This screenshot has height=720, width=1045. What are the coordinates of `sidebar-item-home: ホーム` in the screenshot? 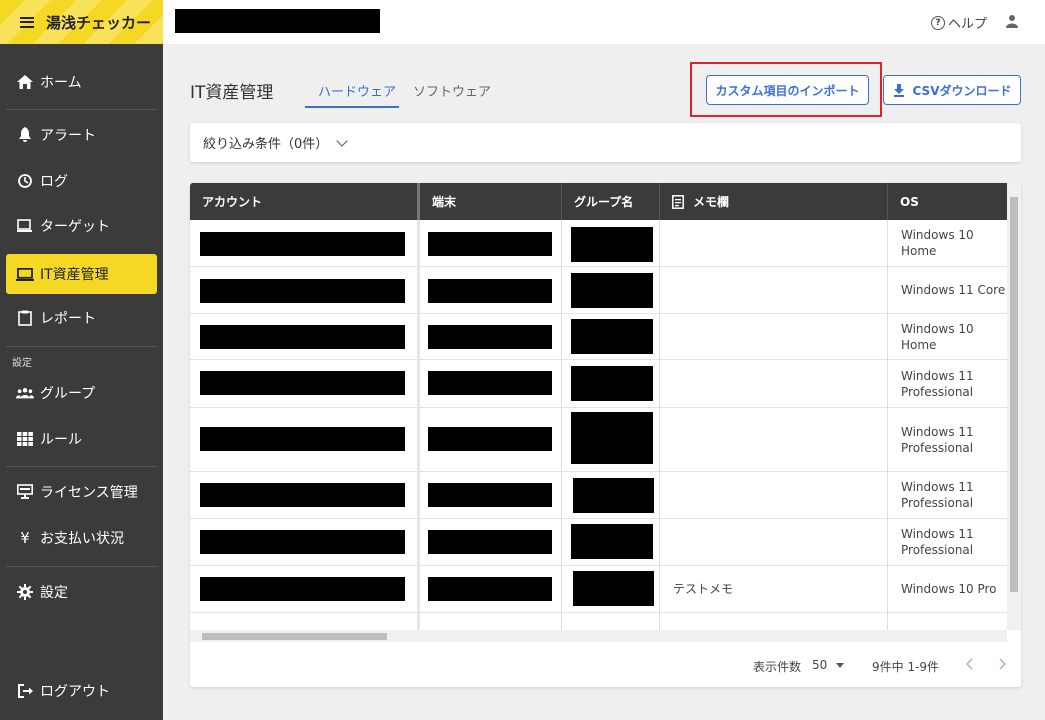 It's located at (81, 82).